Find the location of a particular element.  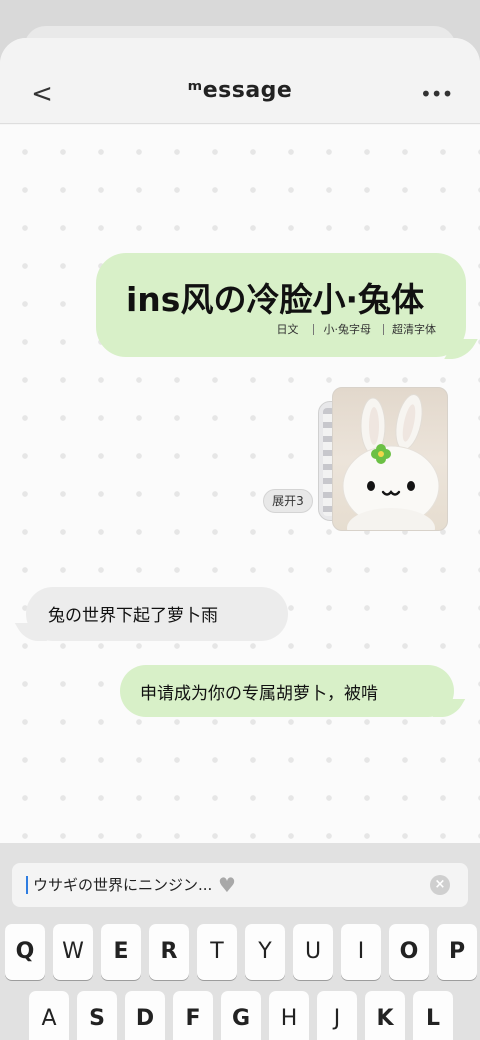

bunny-plush-photo is located at coordinates (390, 459).